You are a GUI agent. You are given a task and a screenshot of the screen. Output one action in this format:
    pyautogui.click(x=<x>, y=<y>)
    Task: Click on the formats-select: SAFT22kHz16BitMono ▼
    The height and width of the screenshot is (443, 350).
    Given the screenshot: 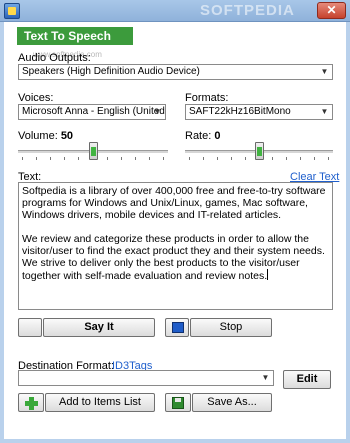 What is the action you would take?
    pyautogui.click(x=259, y=112)
    